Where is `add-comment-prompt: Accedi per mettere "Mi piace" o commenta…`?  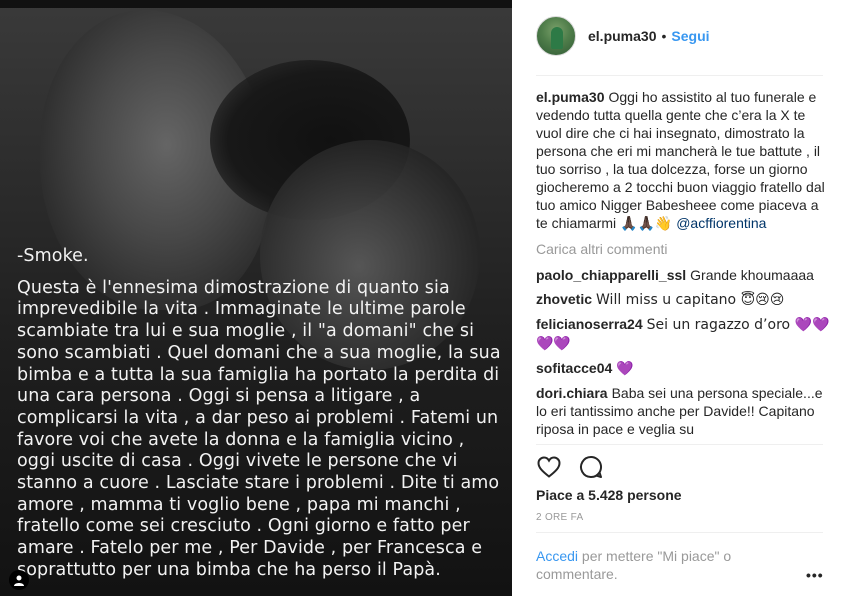
add-comment-prompt: Accedi per mettere "Mi piace" o commenta… is located at coordinates (651, 565).